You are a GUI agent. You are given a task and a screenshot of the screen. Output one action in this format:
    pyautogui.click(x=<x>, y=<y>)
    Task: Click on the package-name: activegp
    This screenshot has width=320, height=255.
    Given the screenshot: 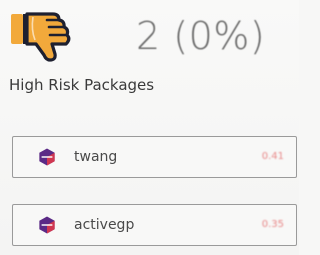 What is the action you would take?
    pyautogui.click(x=104, y=225)
    